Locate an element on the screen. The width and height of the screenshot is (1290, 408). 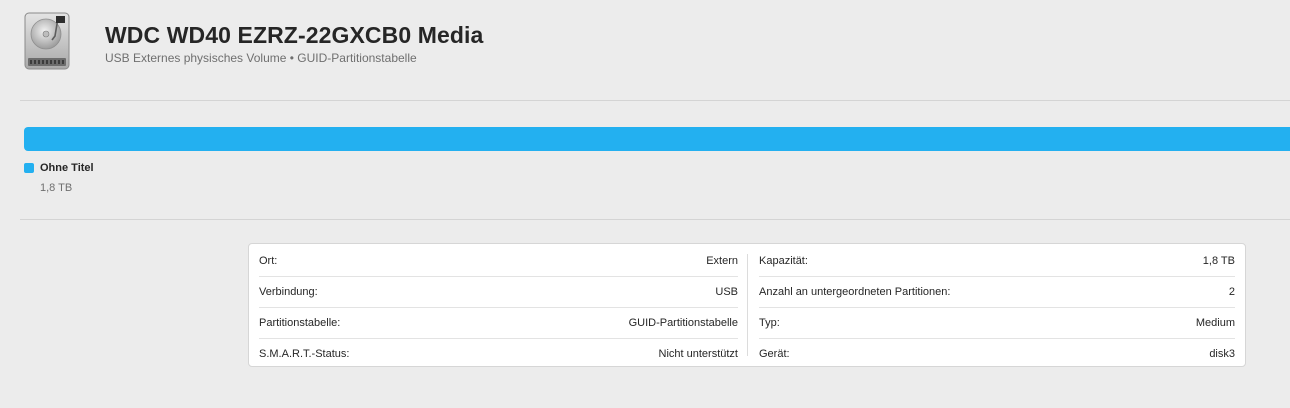
info-value: 2 is located at coordinates (1231, 292).